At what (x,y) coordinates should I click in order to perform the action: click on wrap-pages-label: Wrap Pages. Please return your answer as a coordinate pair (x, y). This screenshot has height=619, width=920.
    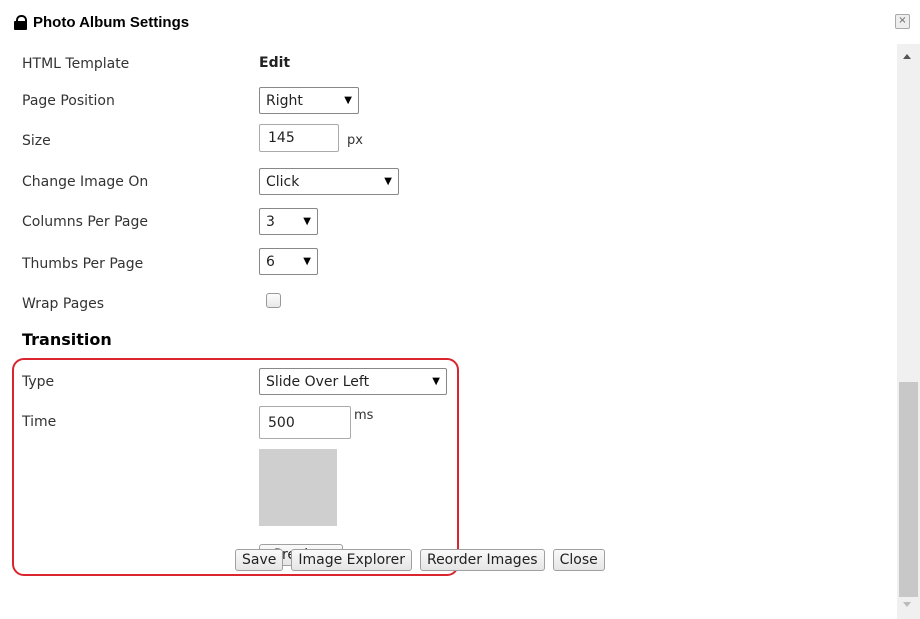
    Looking at the image, I should click on (63, 304).